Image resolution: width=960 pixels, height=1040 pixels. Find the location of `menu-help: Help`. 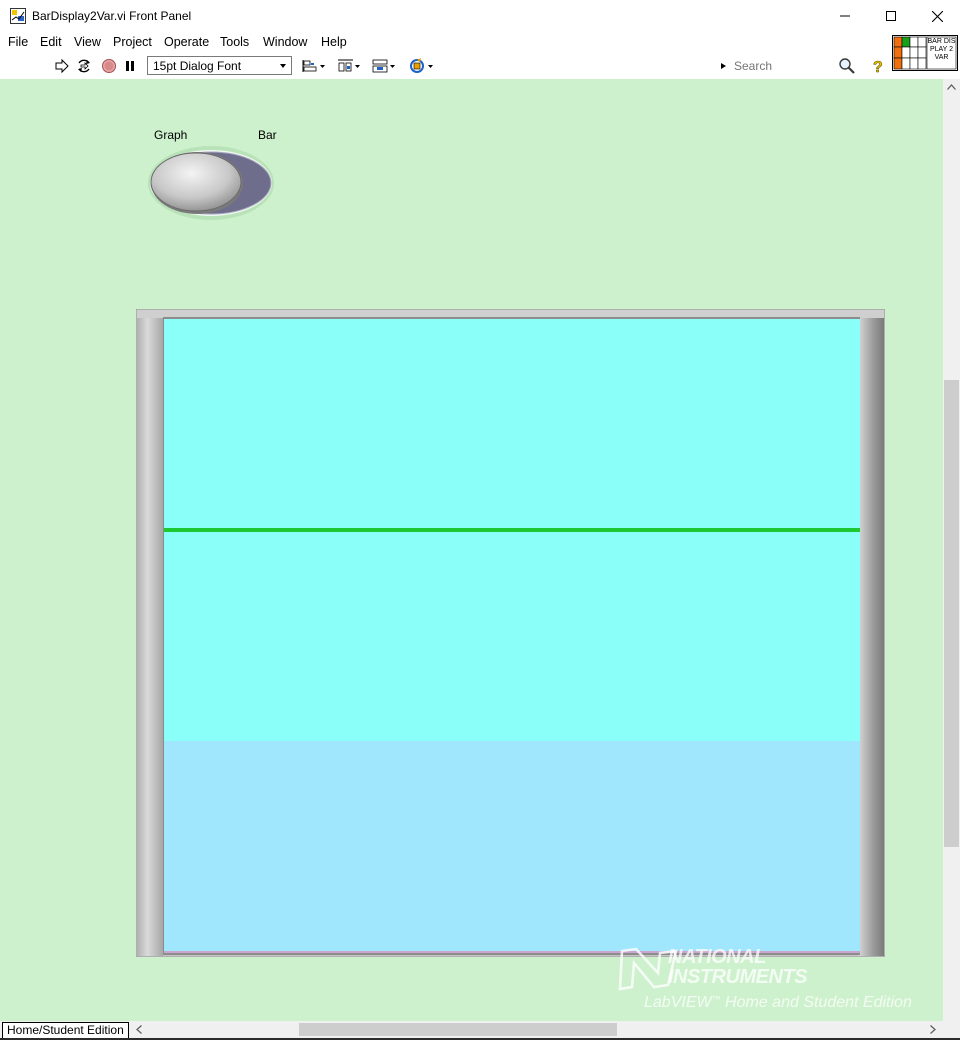

menu-help: Help is located at coordinates (334, 42).